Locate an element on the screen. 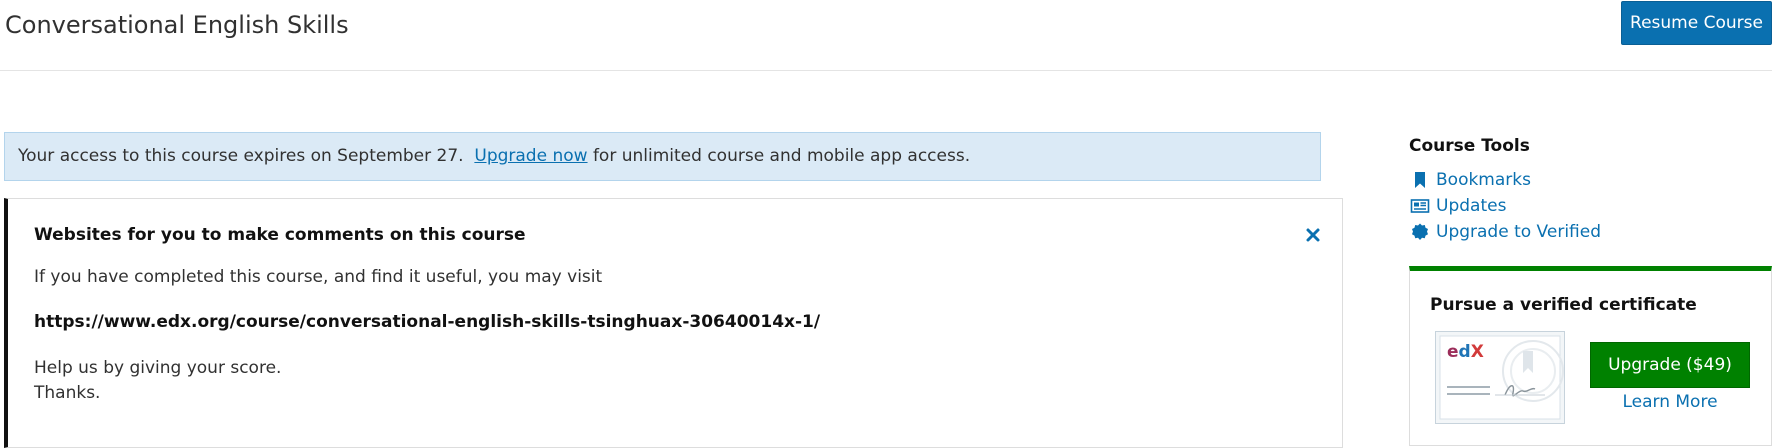 This screenshot has width=1772, height=448. close-icon is located at coordinates (1313, 235).